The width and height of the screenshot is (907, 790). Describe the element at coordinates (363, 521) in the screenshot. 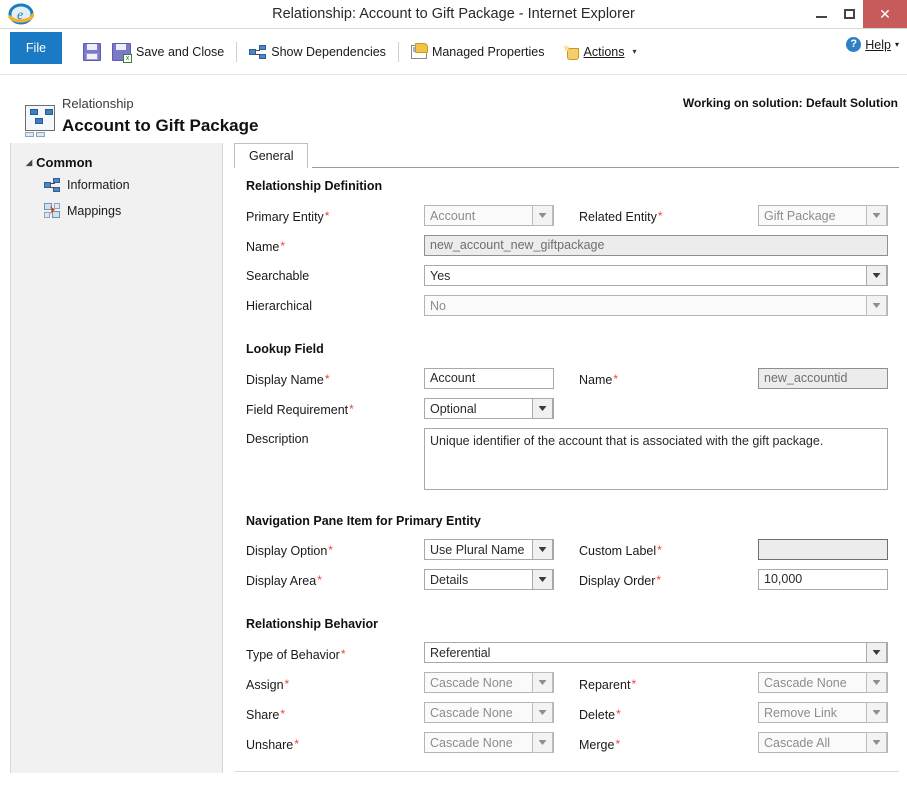

I see `section-title-navigation-pane: Navigation Pane Item for Primary Entity` at that location.